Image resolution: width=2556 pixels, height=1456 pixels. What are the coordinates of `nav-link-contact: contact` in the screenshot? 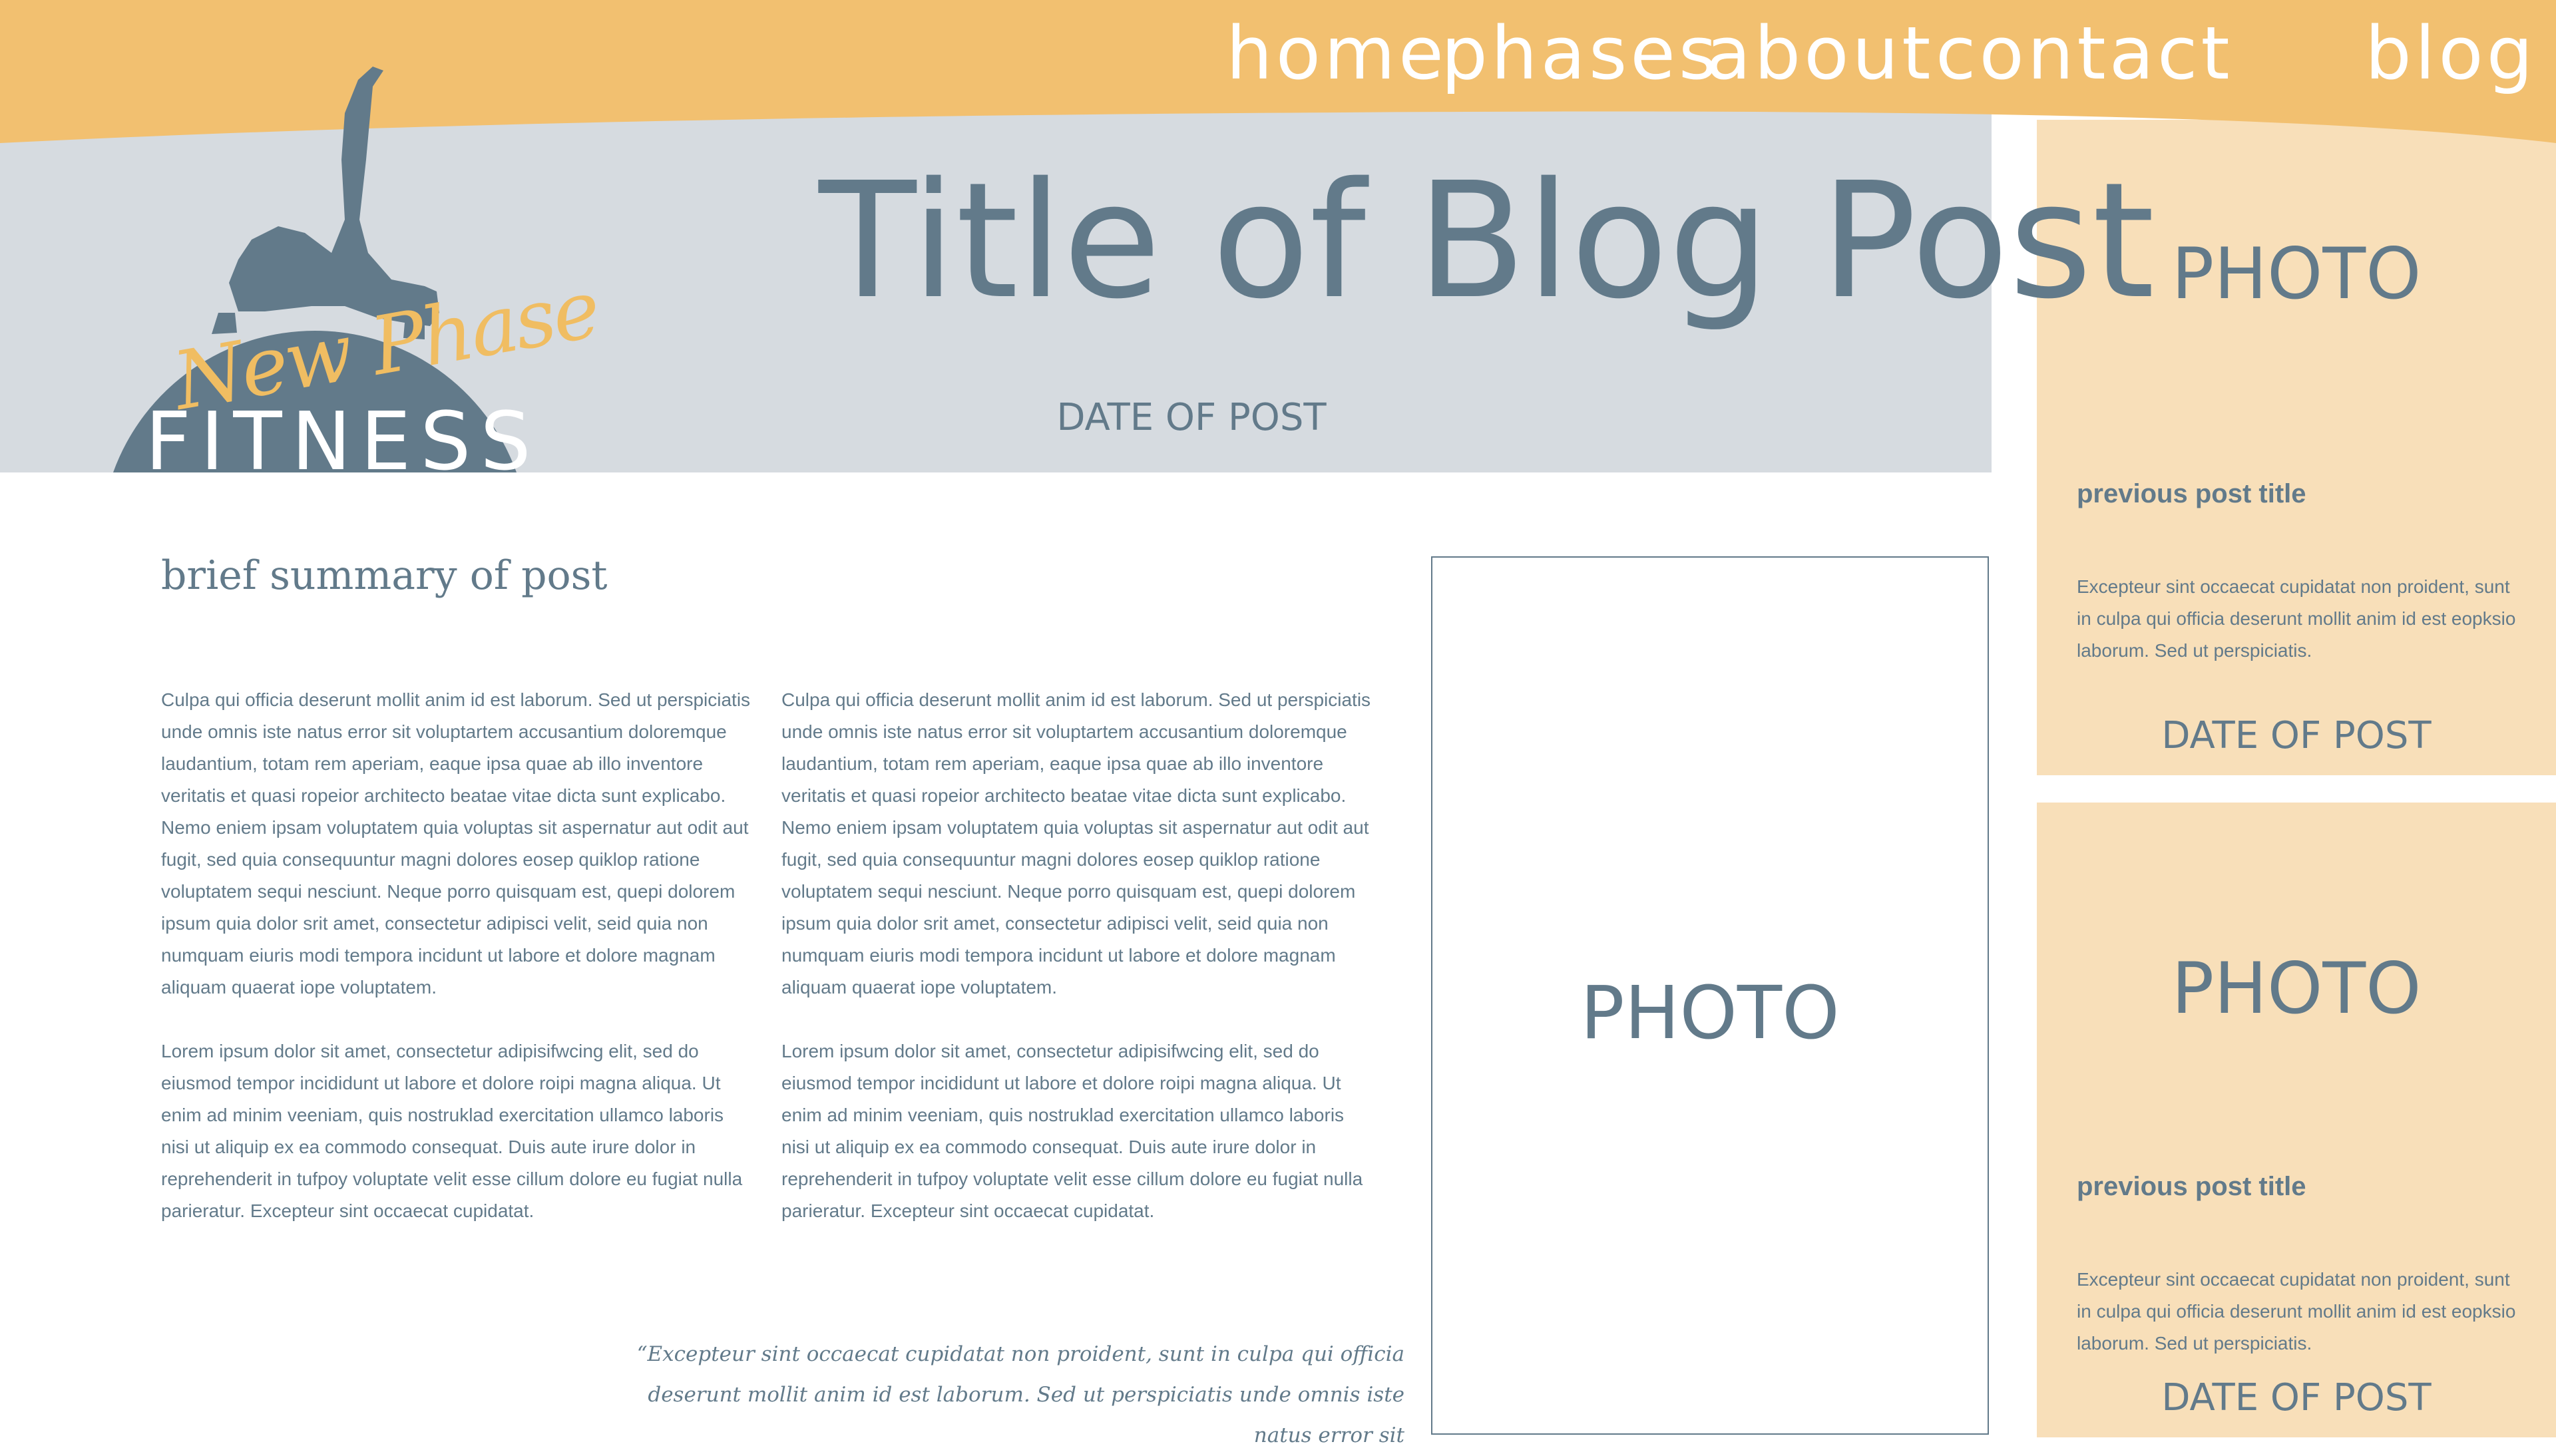 It's located at (2084, 53).